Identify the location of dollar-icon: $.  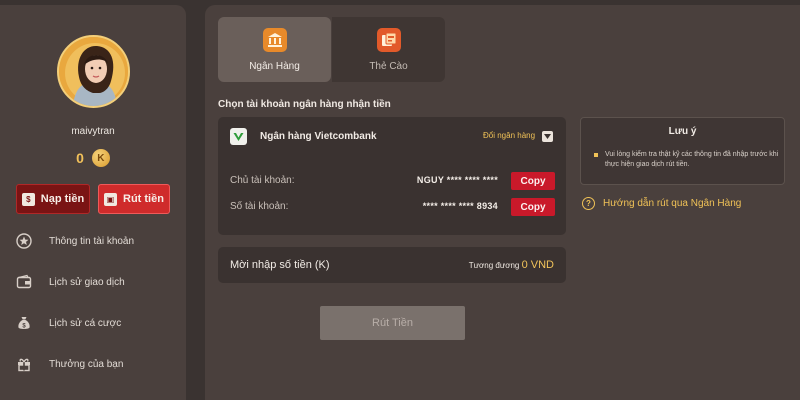
(28, 199).